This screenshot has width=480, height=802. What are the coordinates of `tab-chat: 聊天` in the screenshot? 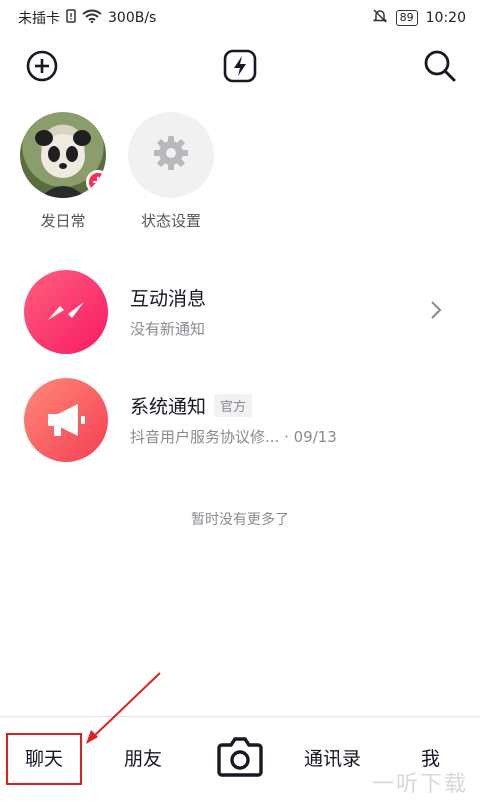 It's located at (44, 757).